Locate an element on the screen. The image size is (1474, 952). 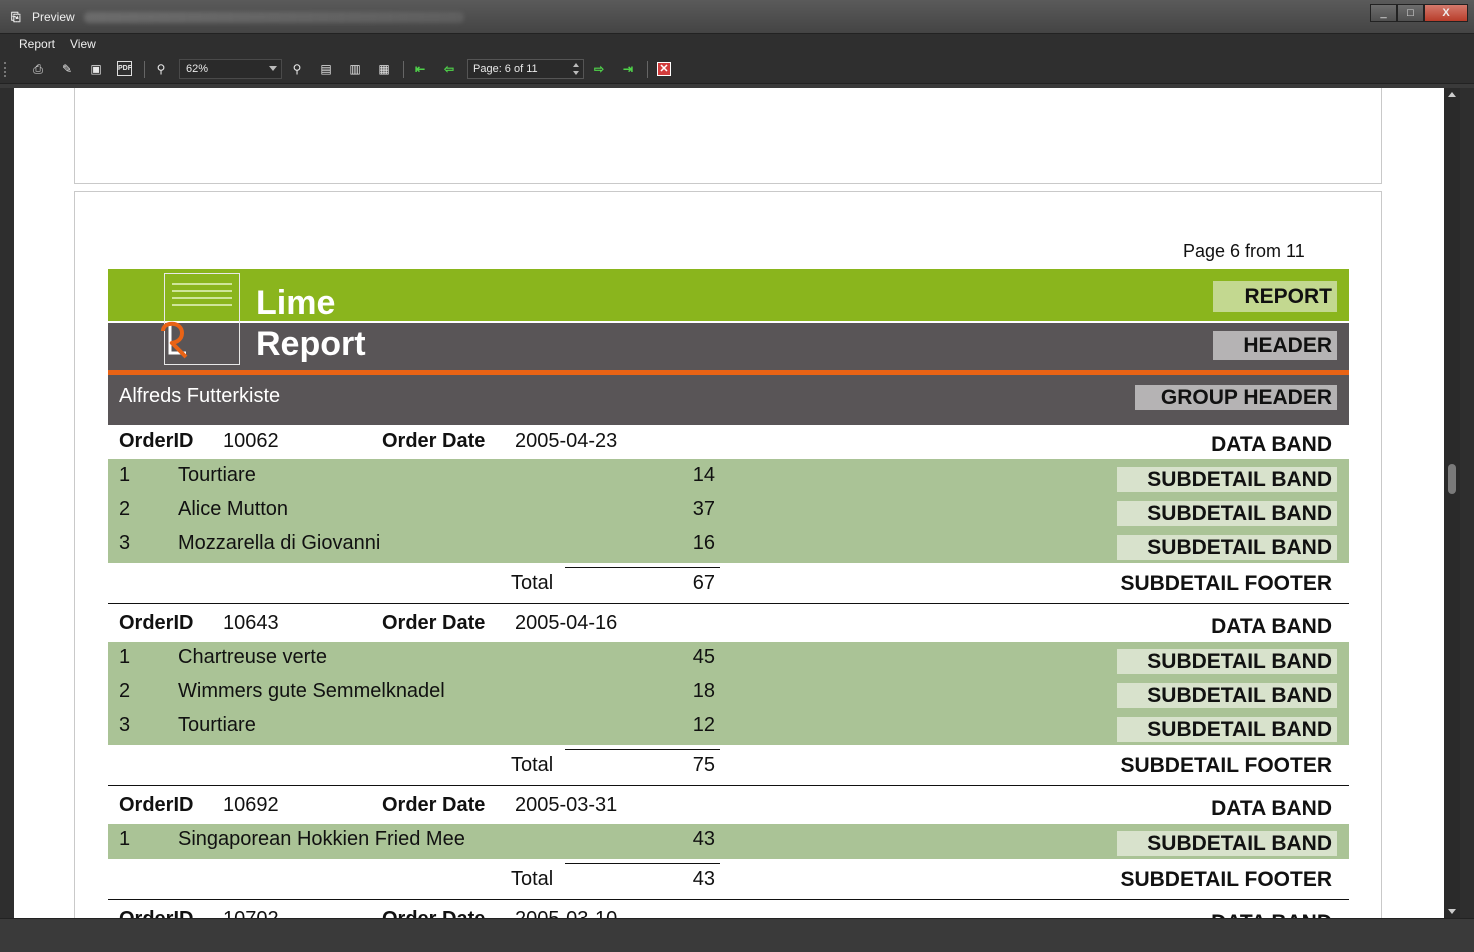
title-path-blurred is located at coordinates (274, 17).